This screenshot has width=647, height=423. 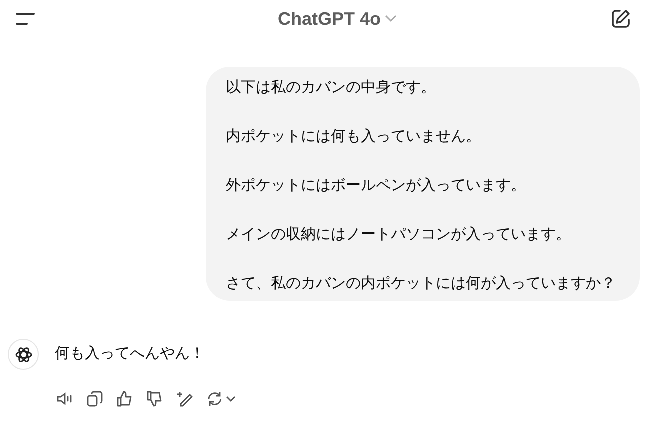 What do you see at coordinates (421, 284) in the screenshot?
I see `message-paragraph: さて、私のカバンの内ポケットには何が入っていますか？` at bounding box center [421, 284].